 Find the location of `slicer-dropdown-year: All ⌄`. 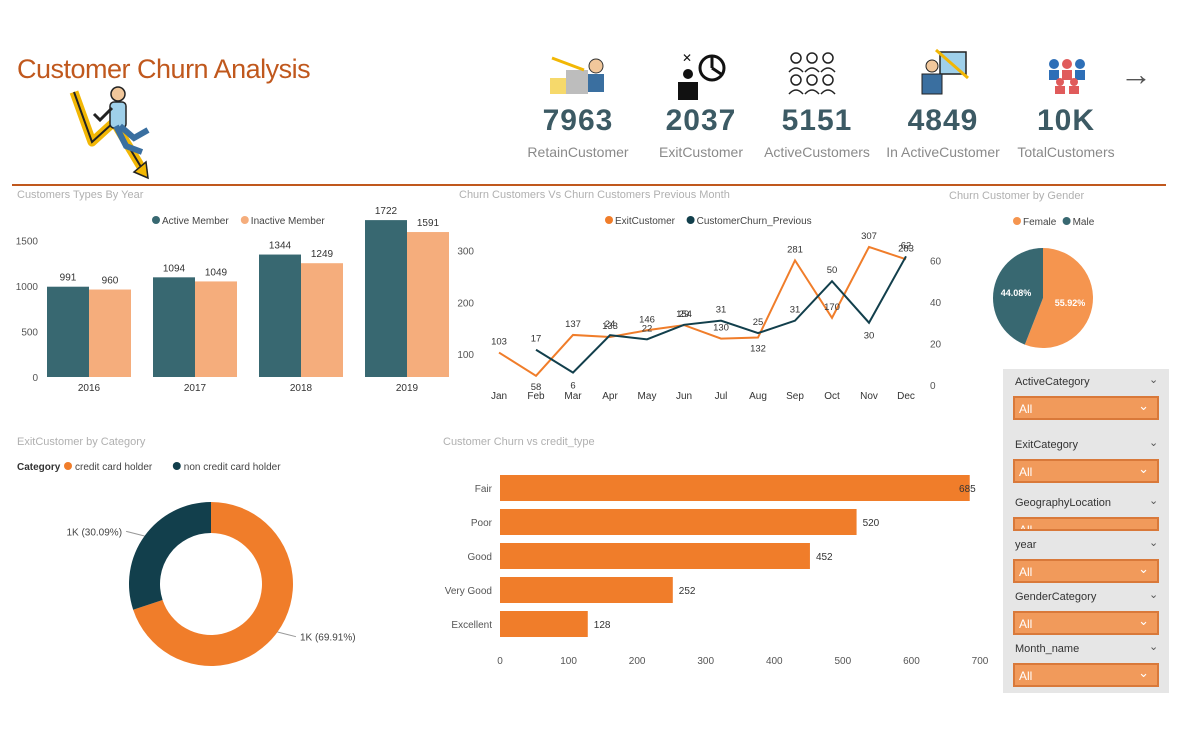

slicer-dropdown-year: All ⌄ is located at coordinates (1086, 571).